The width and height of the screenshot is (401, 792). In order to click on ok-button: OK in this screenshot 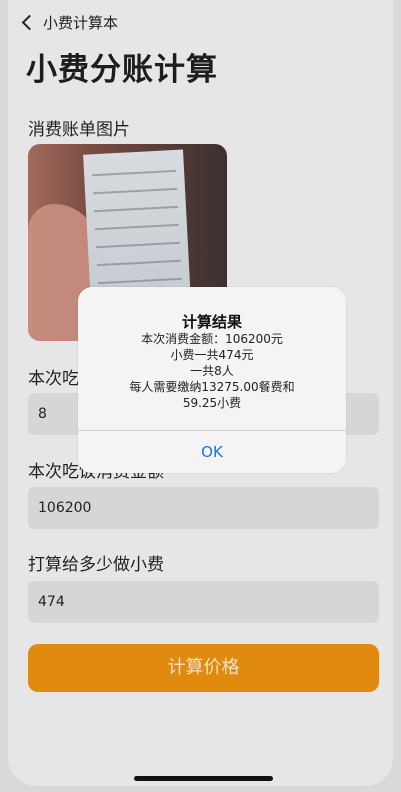, I will do `click(212, 452)`.